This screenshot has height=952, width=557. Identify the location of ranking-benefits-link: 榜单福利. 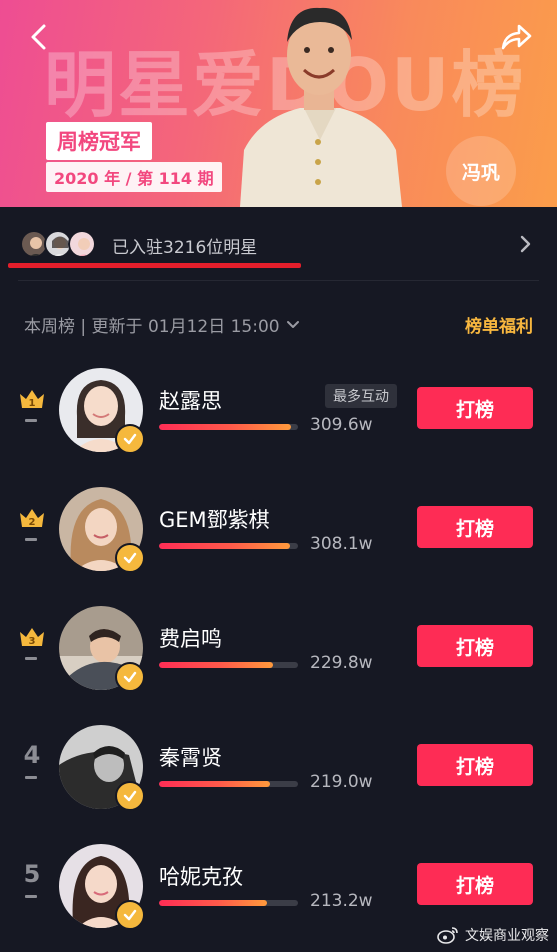
(499, 324).